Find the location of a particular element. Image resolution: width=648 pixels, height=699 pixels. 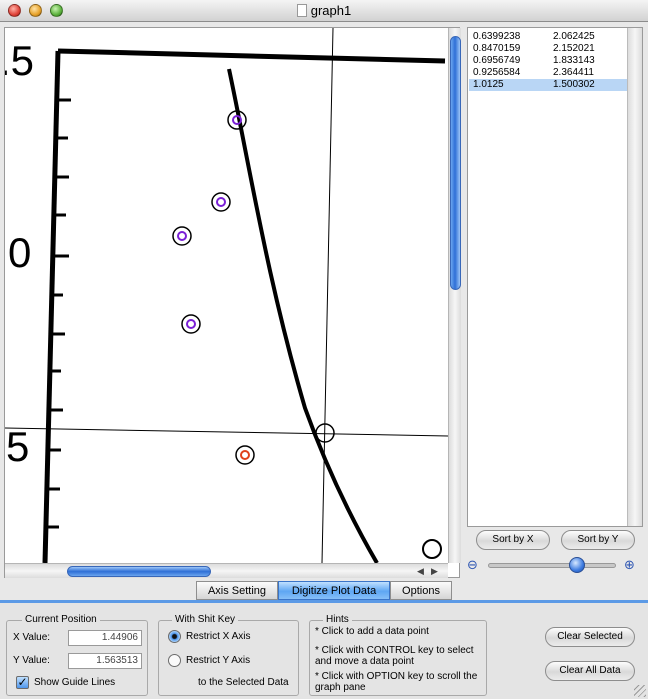

sort-by-y-button: Sort by Y is located at coordinates (598, 540).